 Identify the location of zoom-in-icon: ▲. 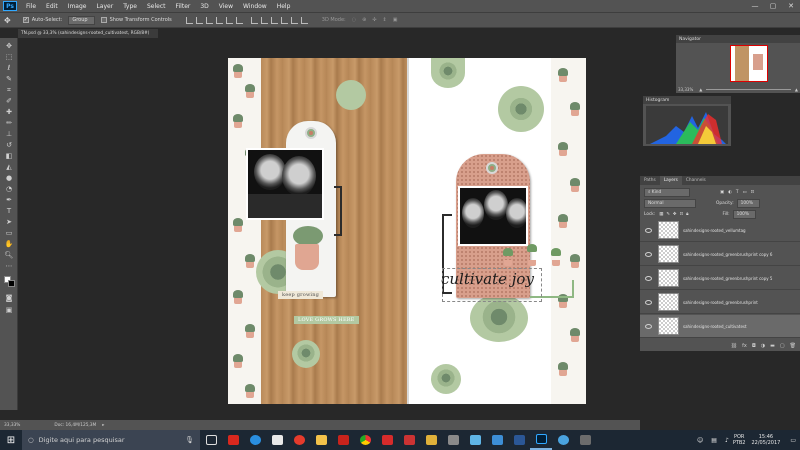
(796, 89).